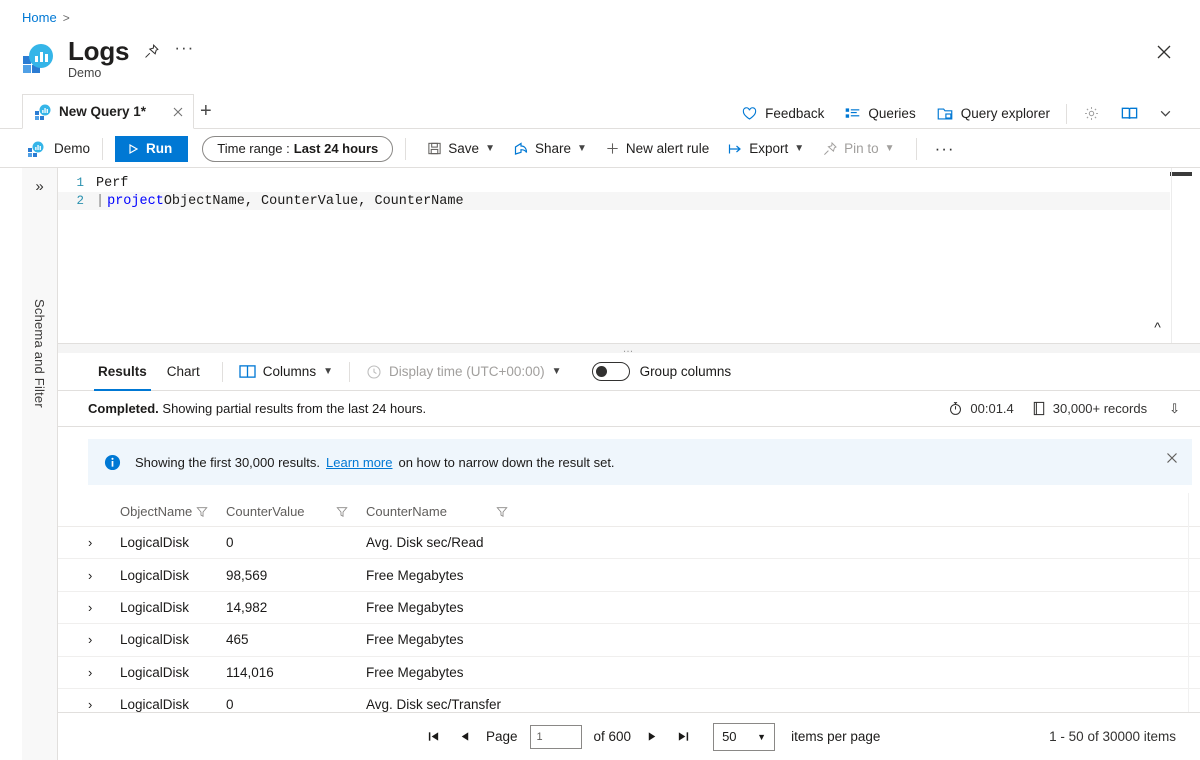 This screenshot has width=1200, height=760. Describe the element at coordinates (99, 51) in the screenshot. I see `page-title: Logs` at that location.